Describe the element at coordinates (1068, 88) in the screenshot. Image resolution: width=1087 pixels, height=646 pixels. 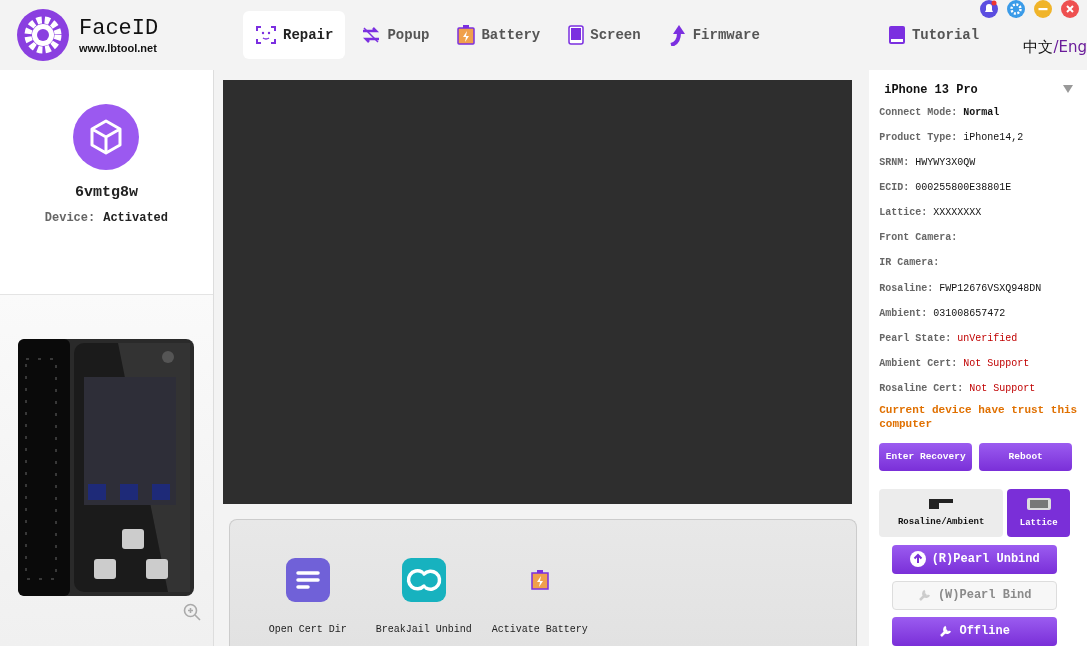
I see `dropdown-arrow-icon` at that location.